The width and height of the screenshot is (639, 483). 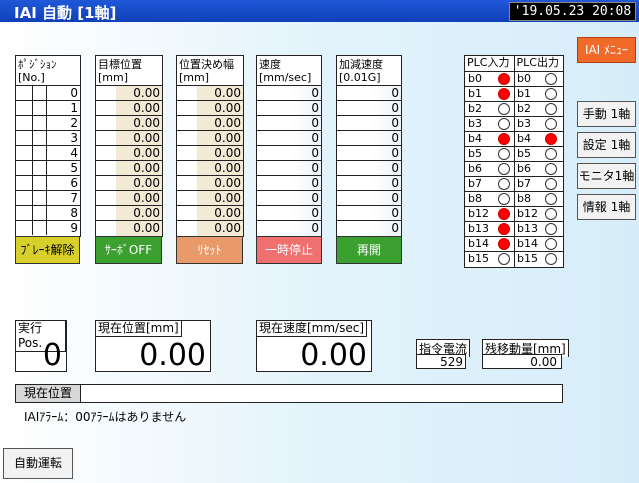 I want to click on position-no-value: 4, so click(x=74, y=153).